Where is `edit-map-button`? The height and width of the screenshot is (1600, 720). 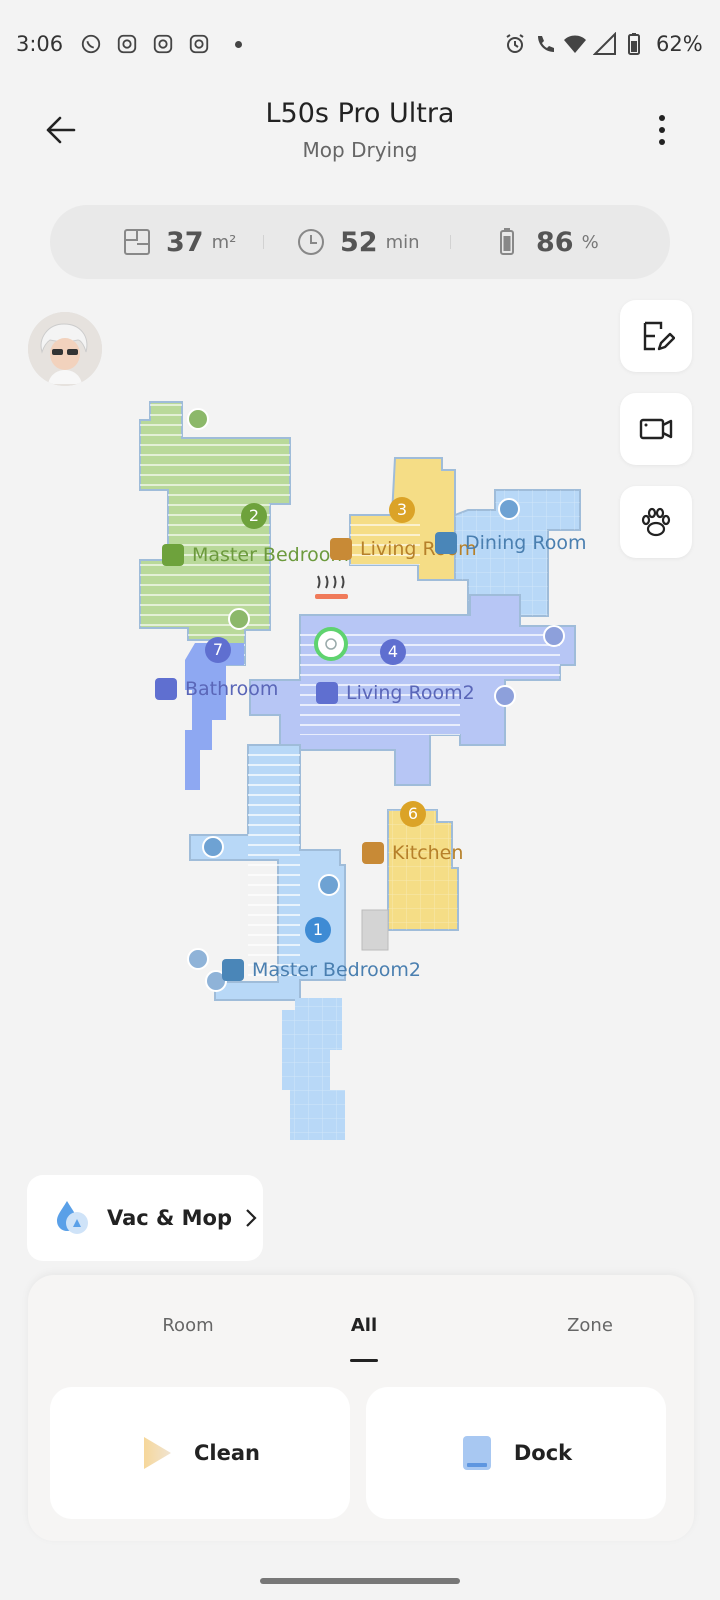
edit-map-button is located at coordinates (656, 336).